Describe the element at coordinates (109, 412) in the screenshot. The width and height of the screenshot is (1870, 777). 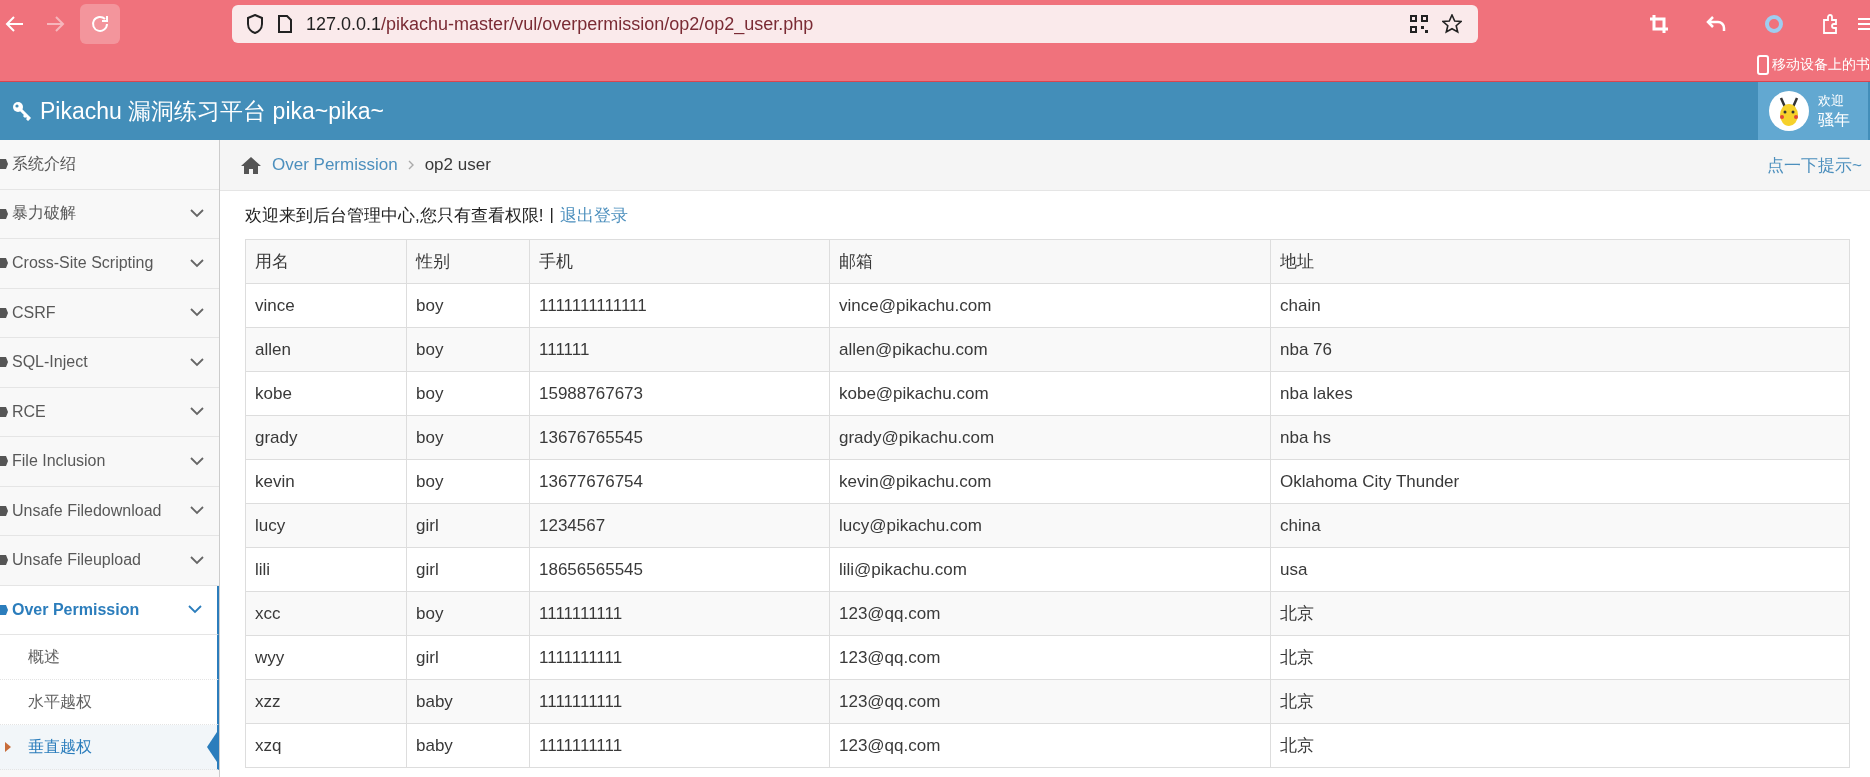
I see `sidebar-item: RCE` at that location.